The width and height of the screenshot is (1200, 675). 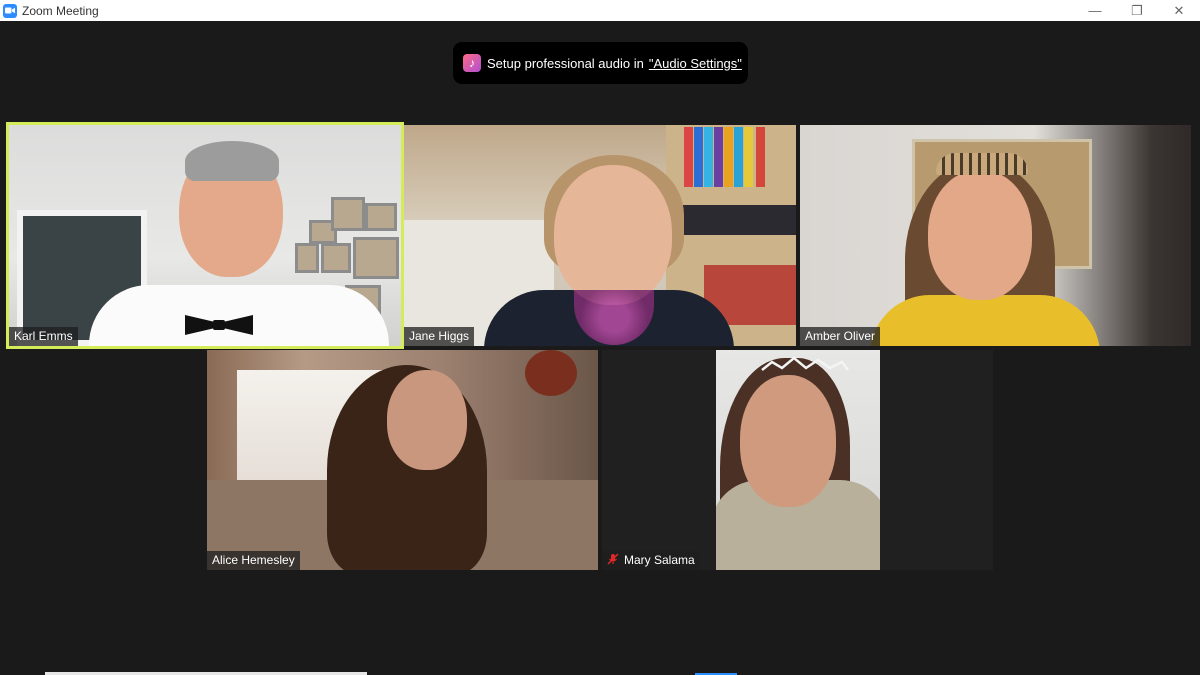 I want to click on window-controls: — ❐ ✕, so click(x=1137, y=10).